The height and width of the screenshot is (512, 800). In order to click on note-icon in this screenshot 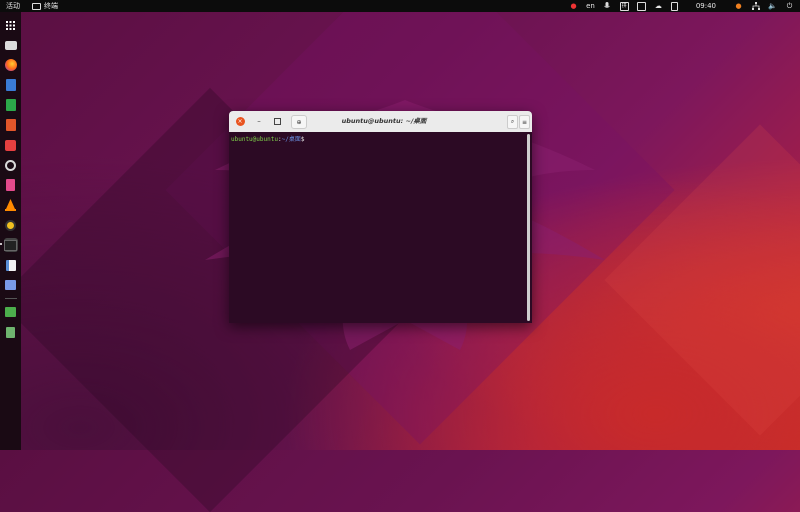, I will do `click(10, 185)`.